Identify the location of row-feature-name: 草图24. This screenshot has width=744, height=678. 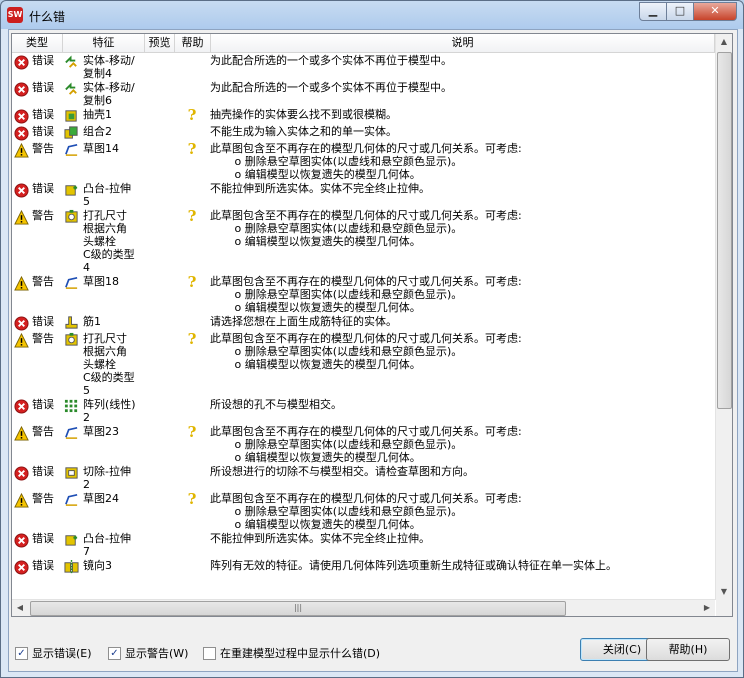
(101, 498).